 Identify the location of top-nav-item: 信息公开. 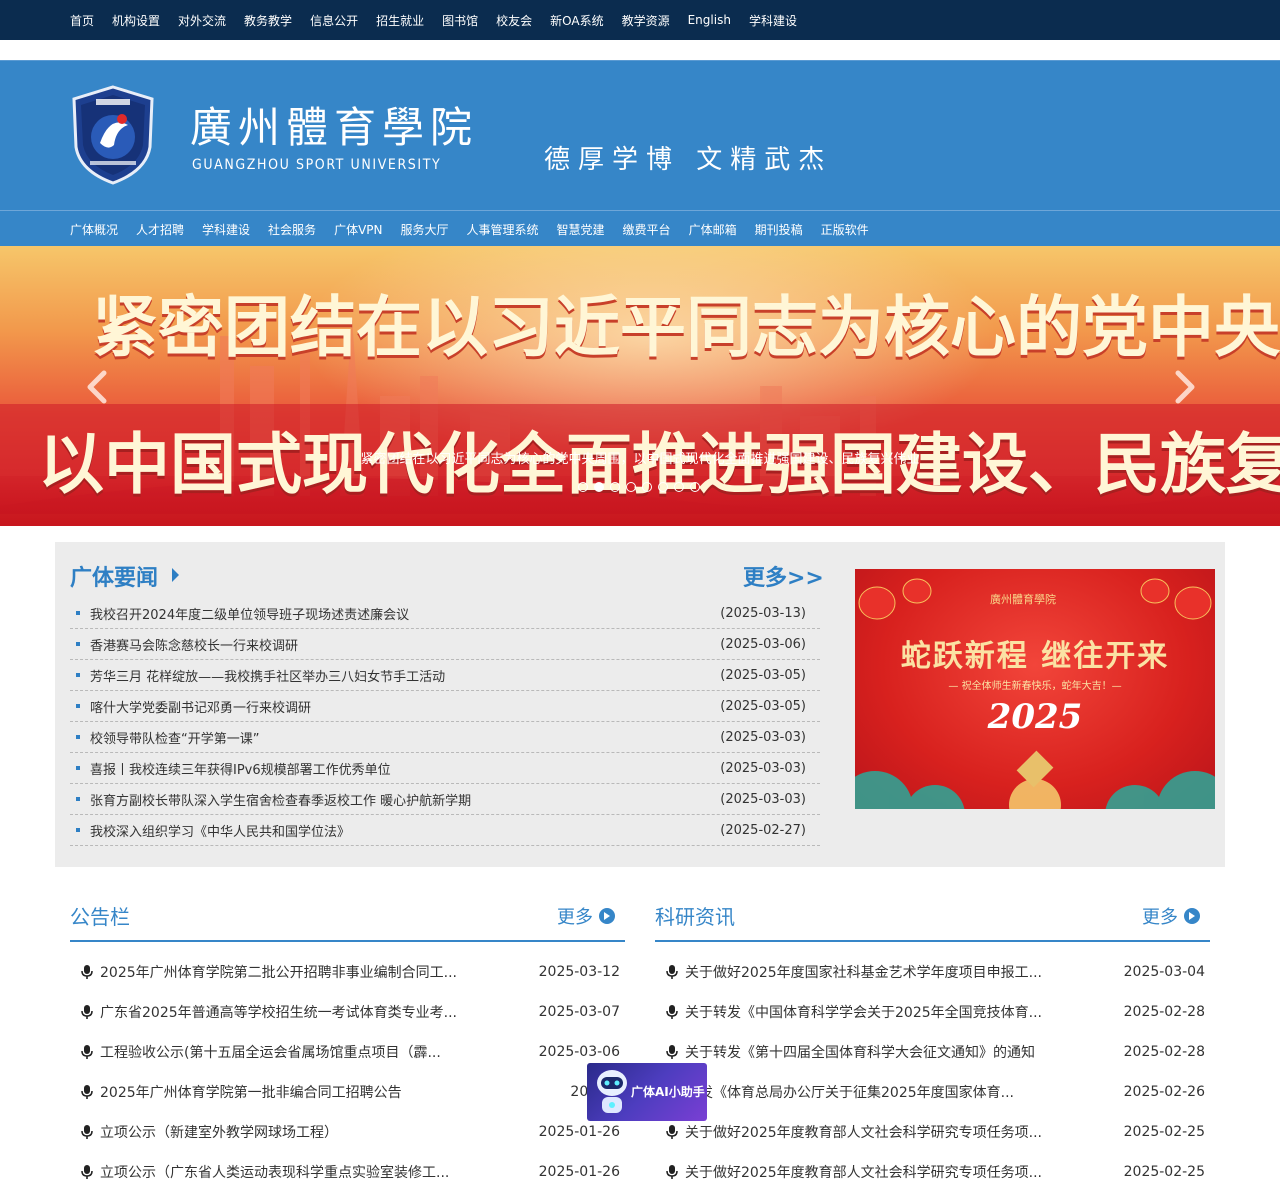
(334, 20).